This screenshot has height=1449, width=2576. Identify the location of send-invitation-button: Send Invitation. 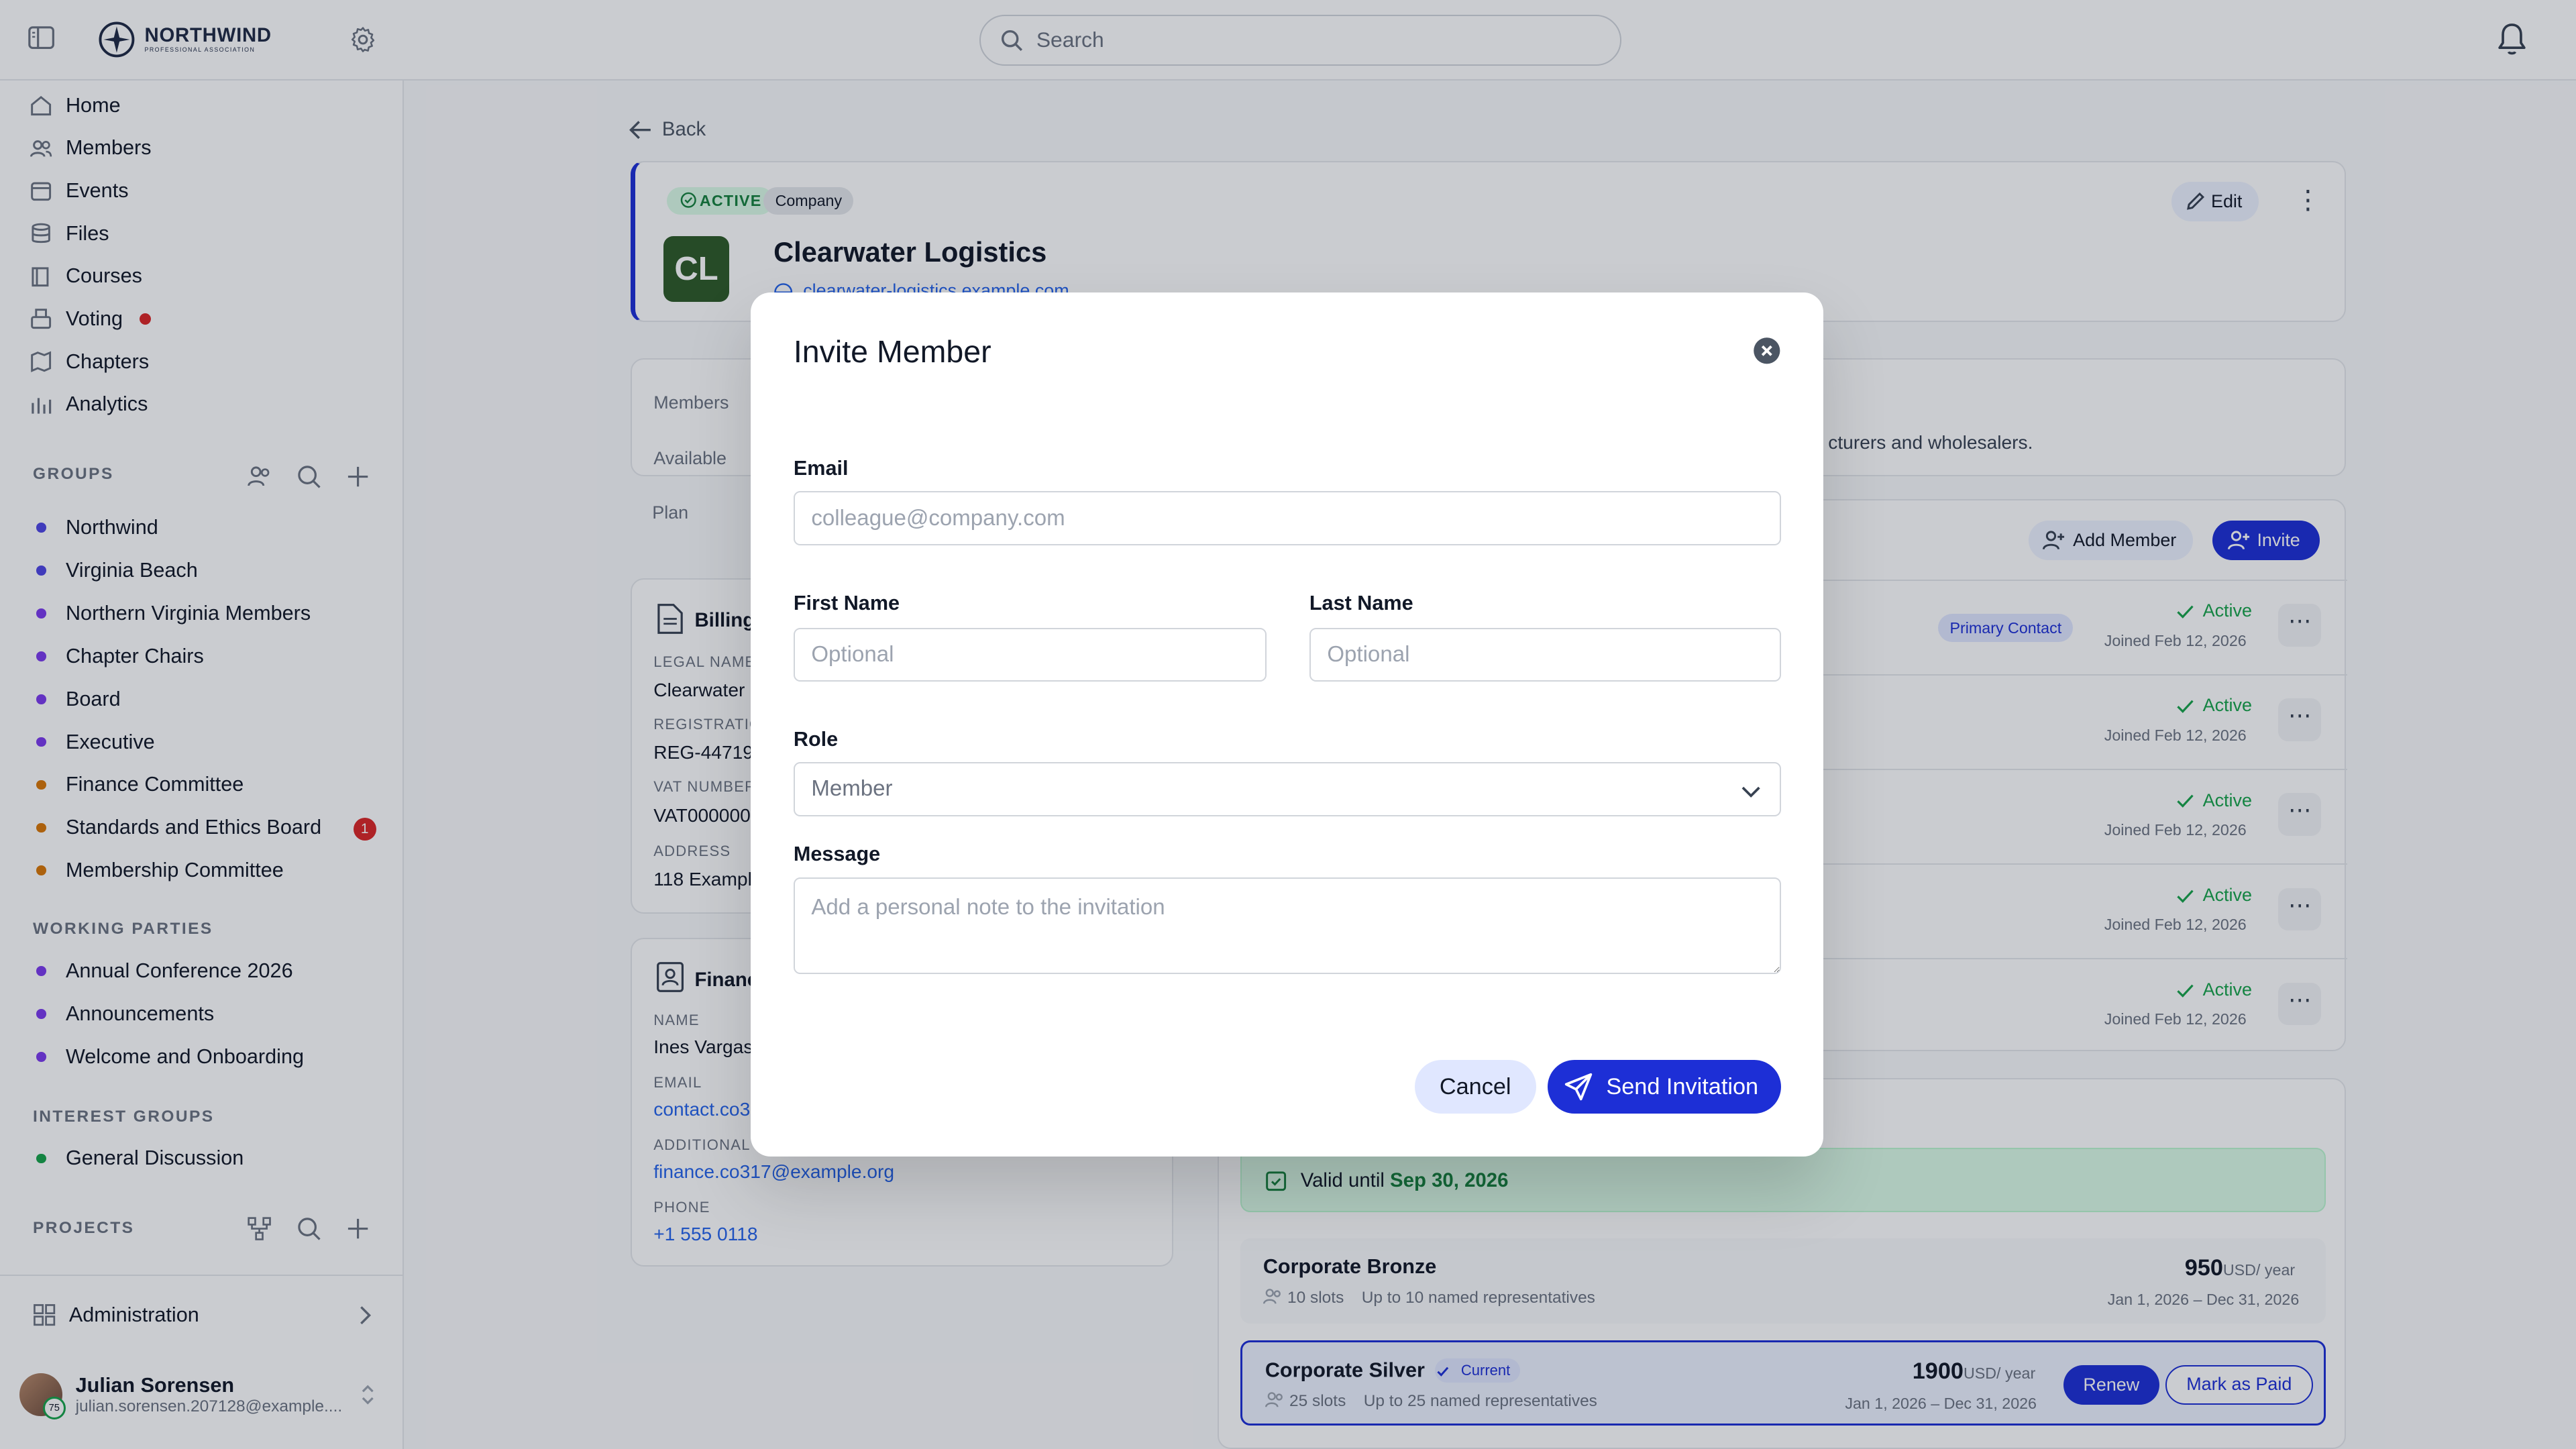
(1664, 1086).